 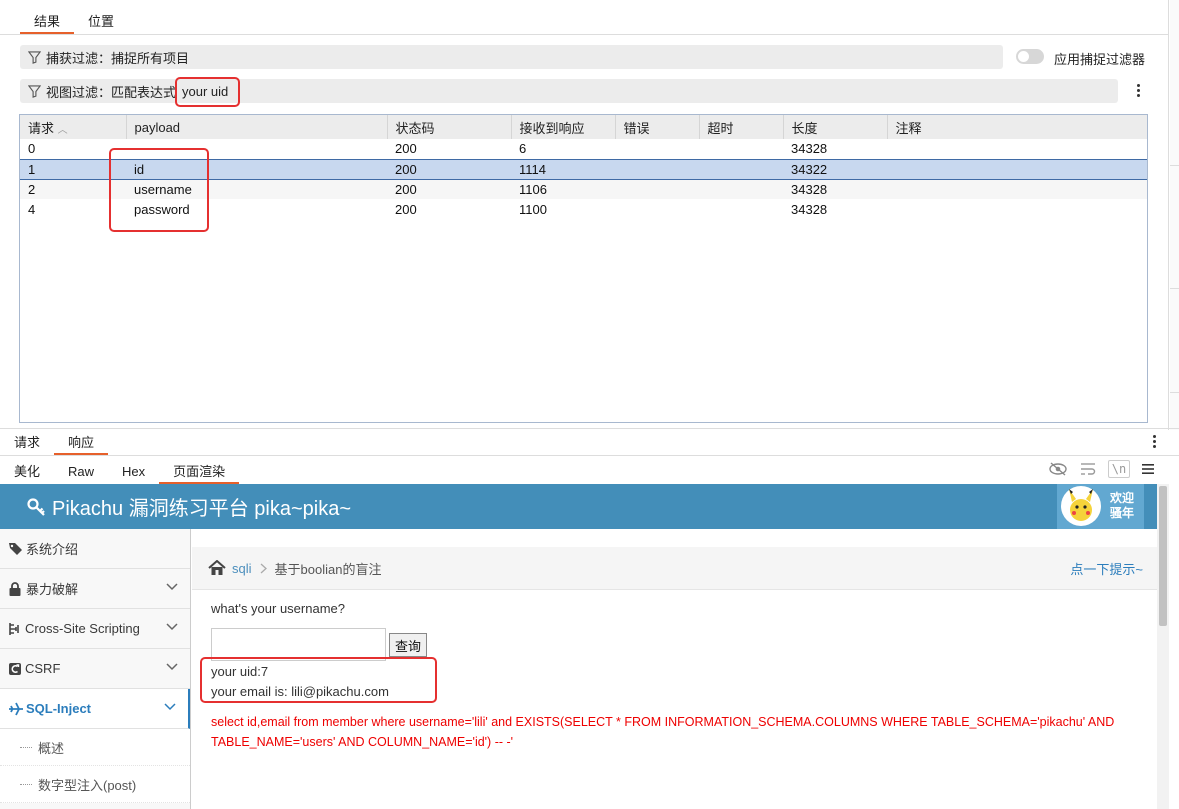 What do you see at coordinates (318, 680) in the screenshot?
I see `highlight-result` at bounding box center [318, 680].